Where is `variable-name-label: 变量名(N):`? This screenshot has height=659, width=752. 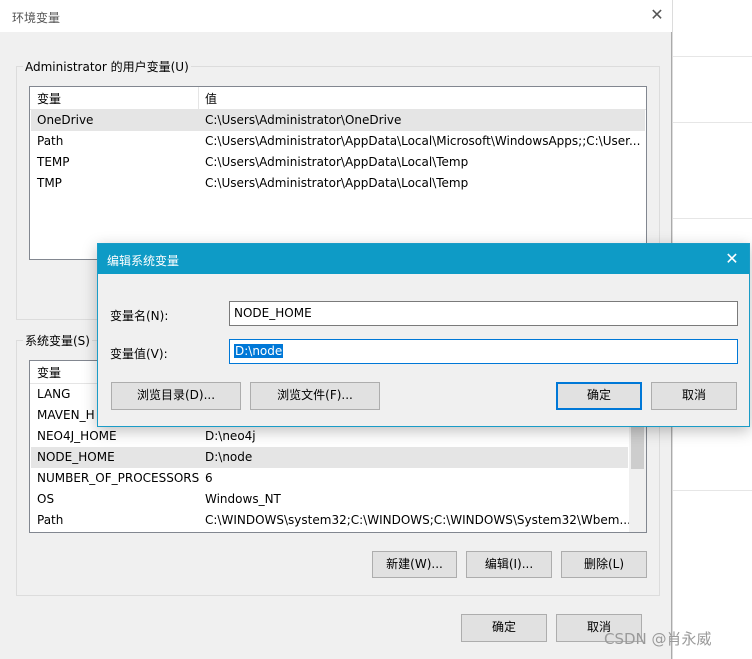 variable-name-label: 变量名(N): is located at coordinates (139, 316).